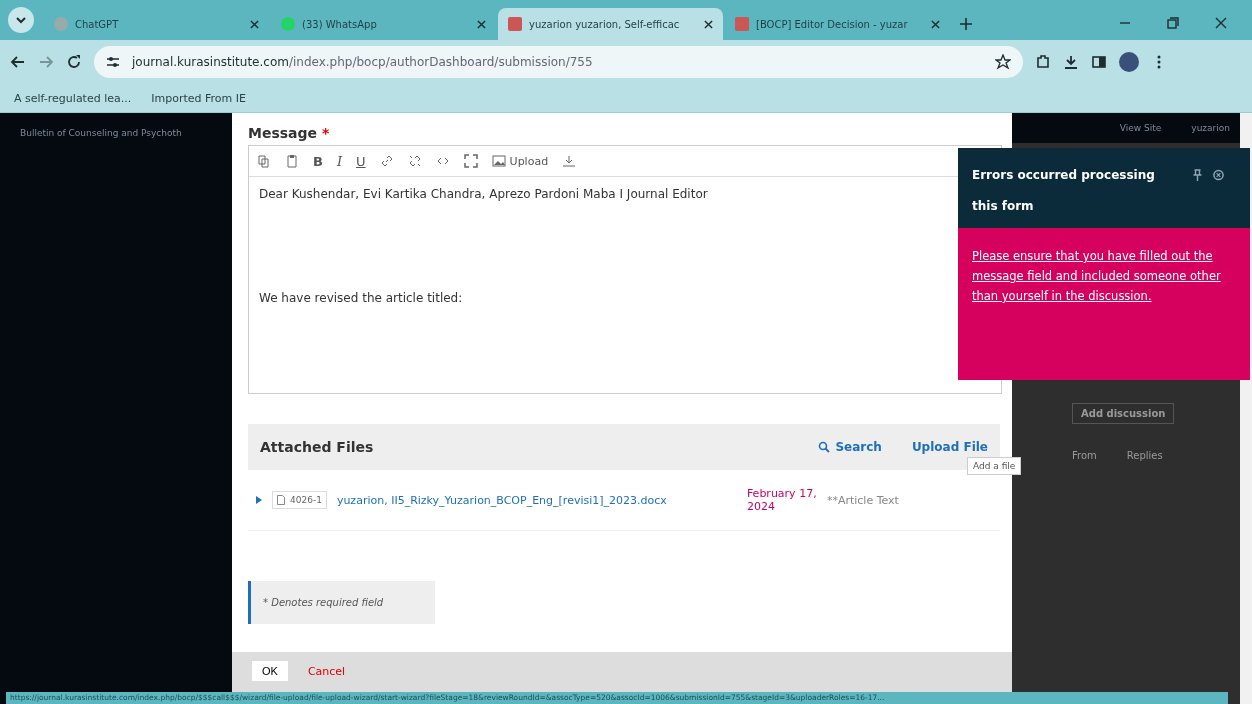 This screenshot has height=704, width=1252. I want to click on column-header: From, so click(1084, 455).